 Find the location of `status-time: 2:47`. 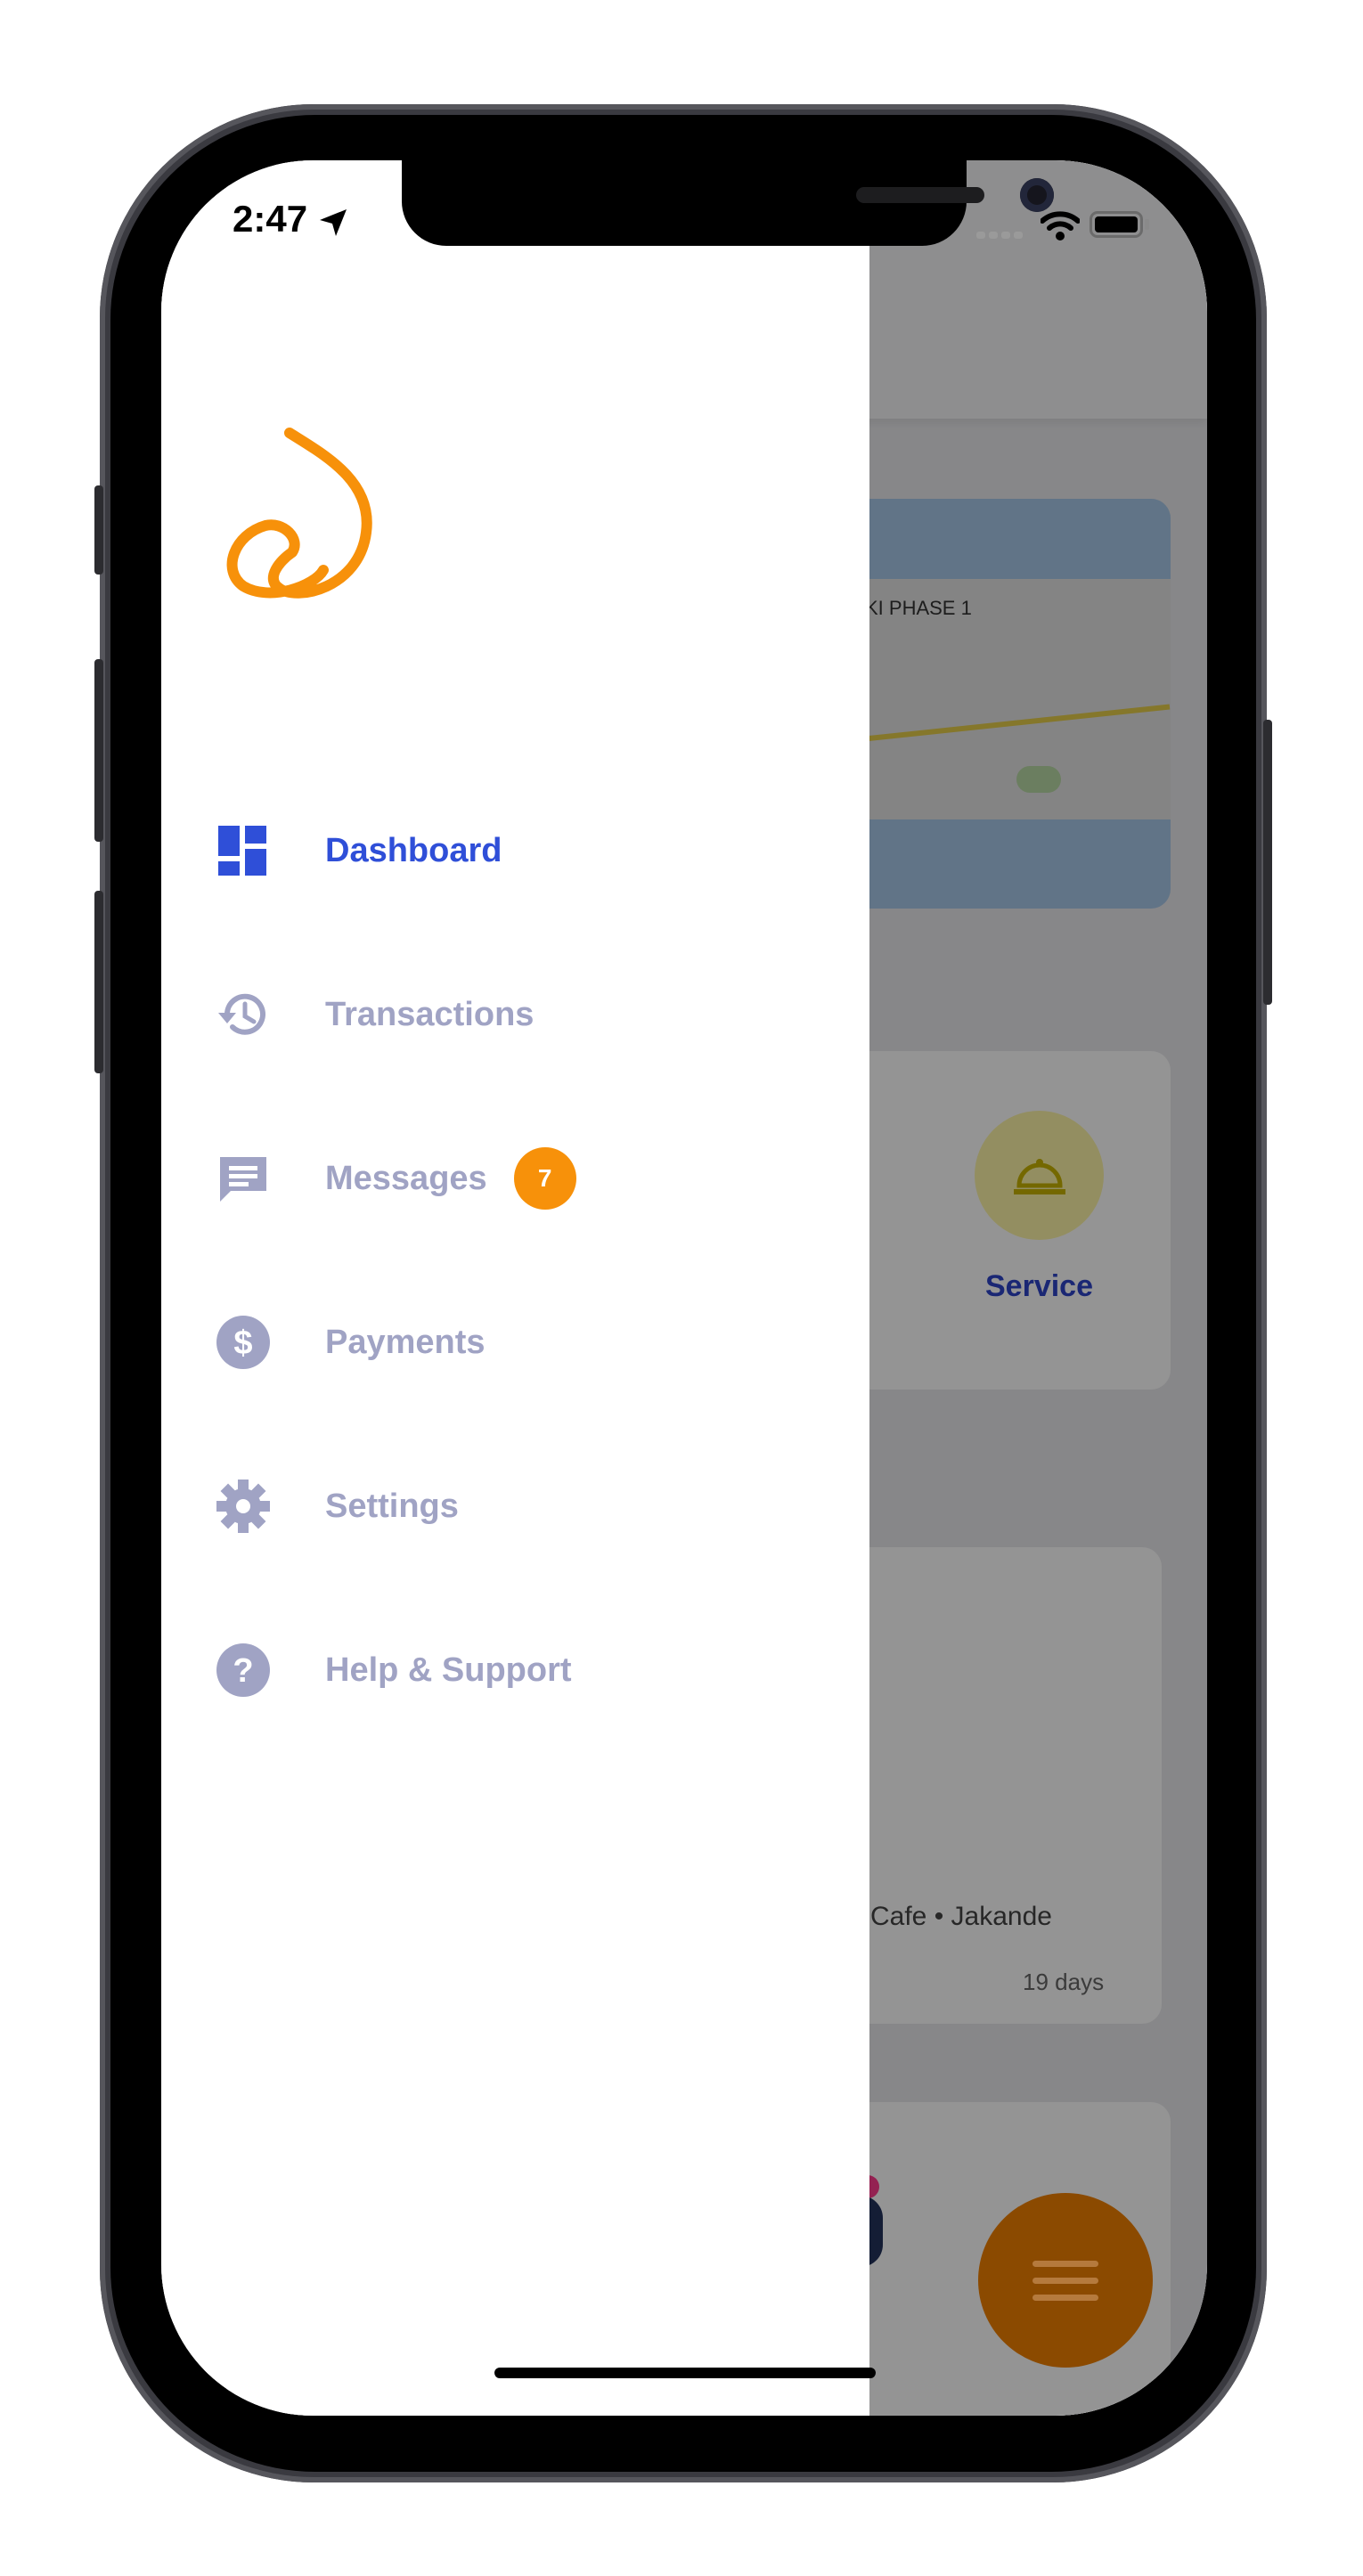

status-time: 2:47 is located at coordinates (270, 219).